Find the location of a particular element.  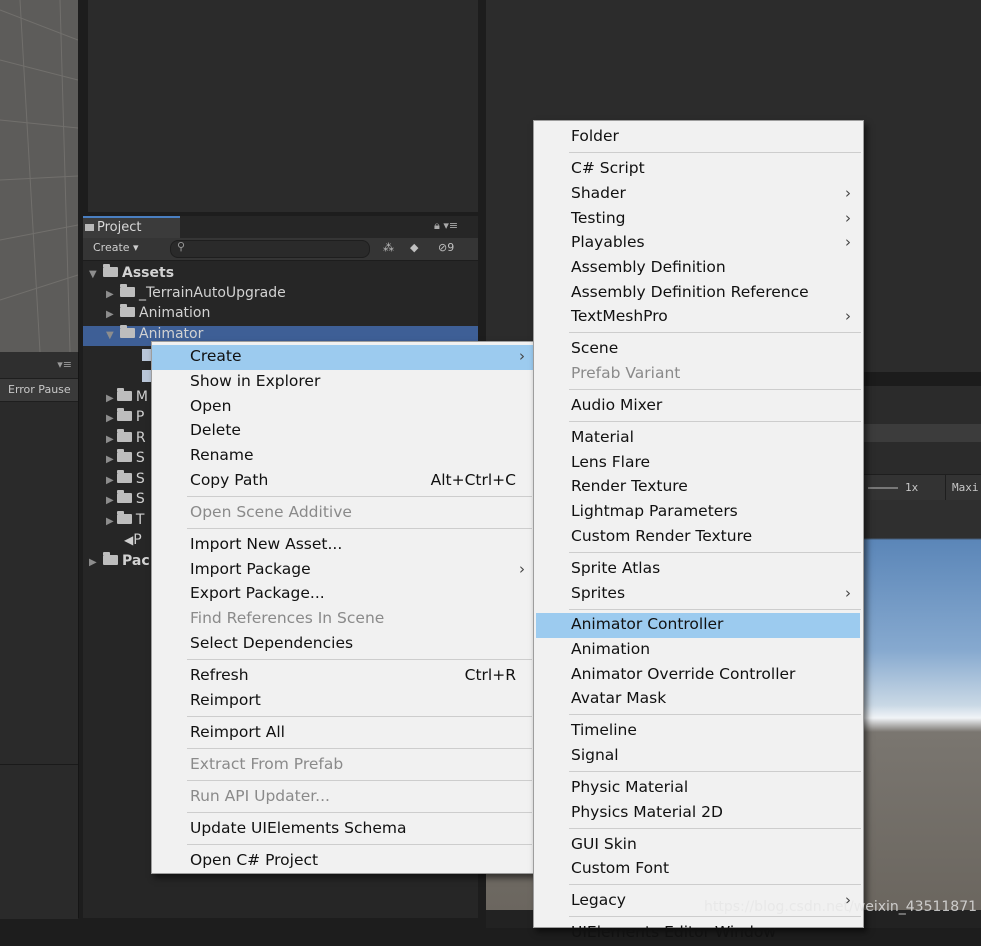

menu-item-import-package: Import Package › is located at coordinates (343, 570).